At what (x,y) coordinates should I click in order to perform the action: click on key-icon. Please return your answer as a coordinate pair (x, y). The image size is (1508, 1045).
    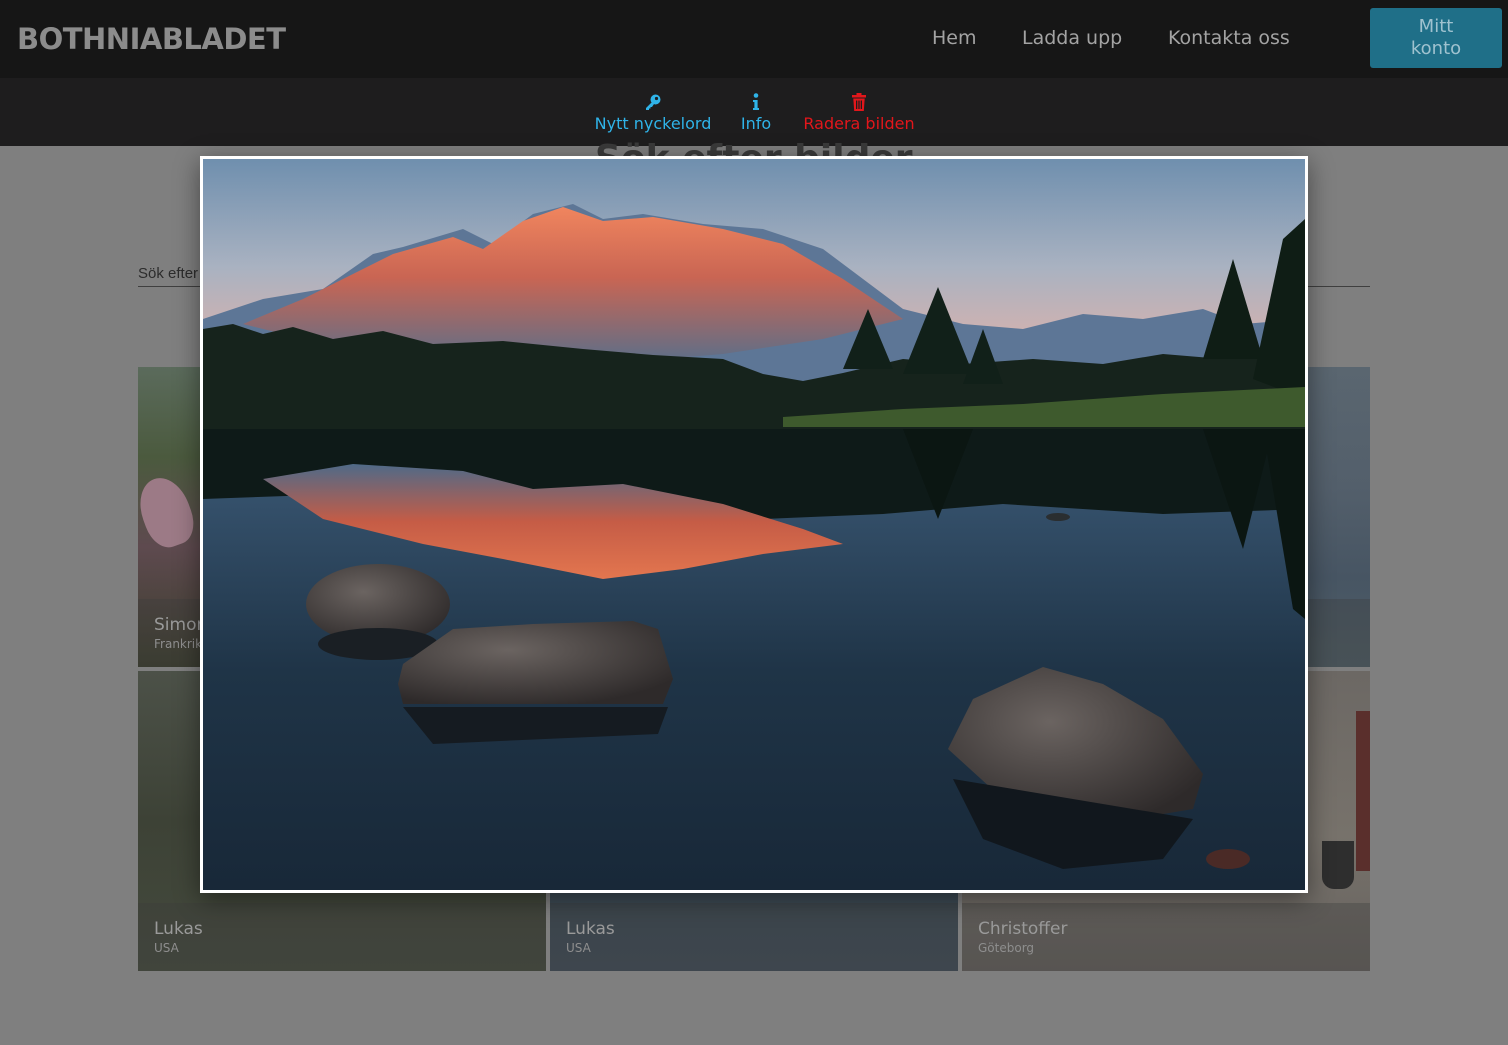
    Looking at the image, I should click on (653, 102).